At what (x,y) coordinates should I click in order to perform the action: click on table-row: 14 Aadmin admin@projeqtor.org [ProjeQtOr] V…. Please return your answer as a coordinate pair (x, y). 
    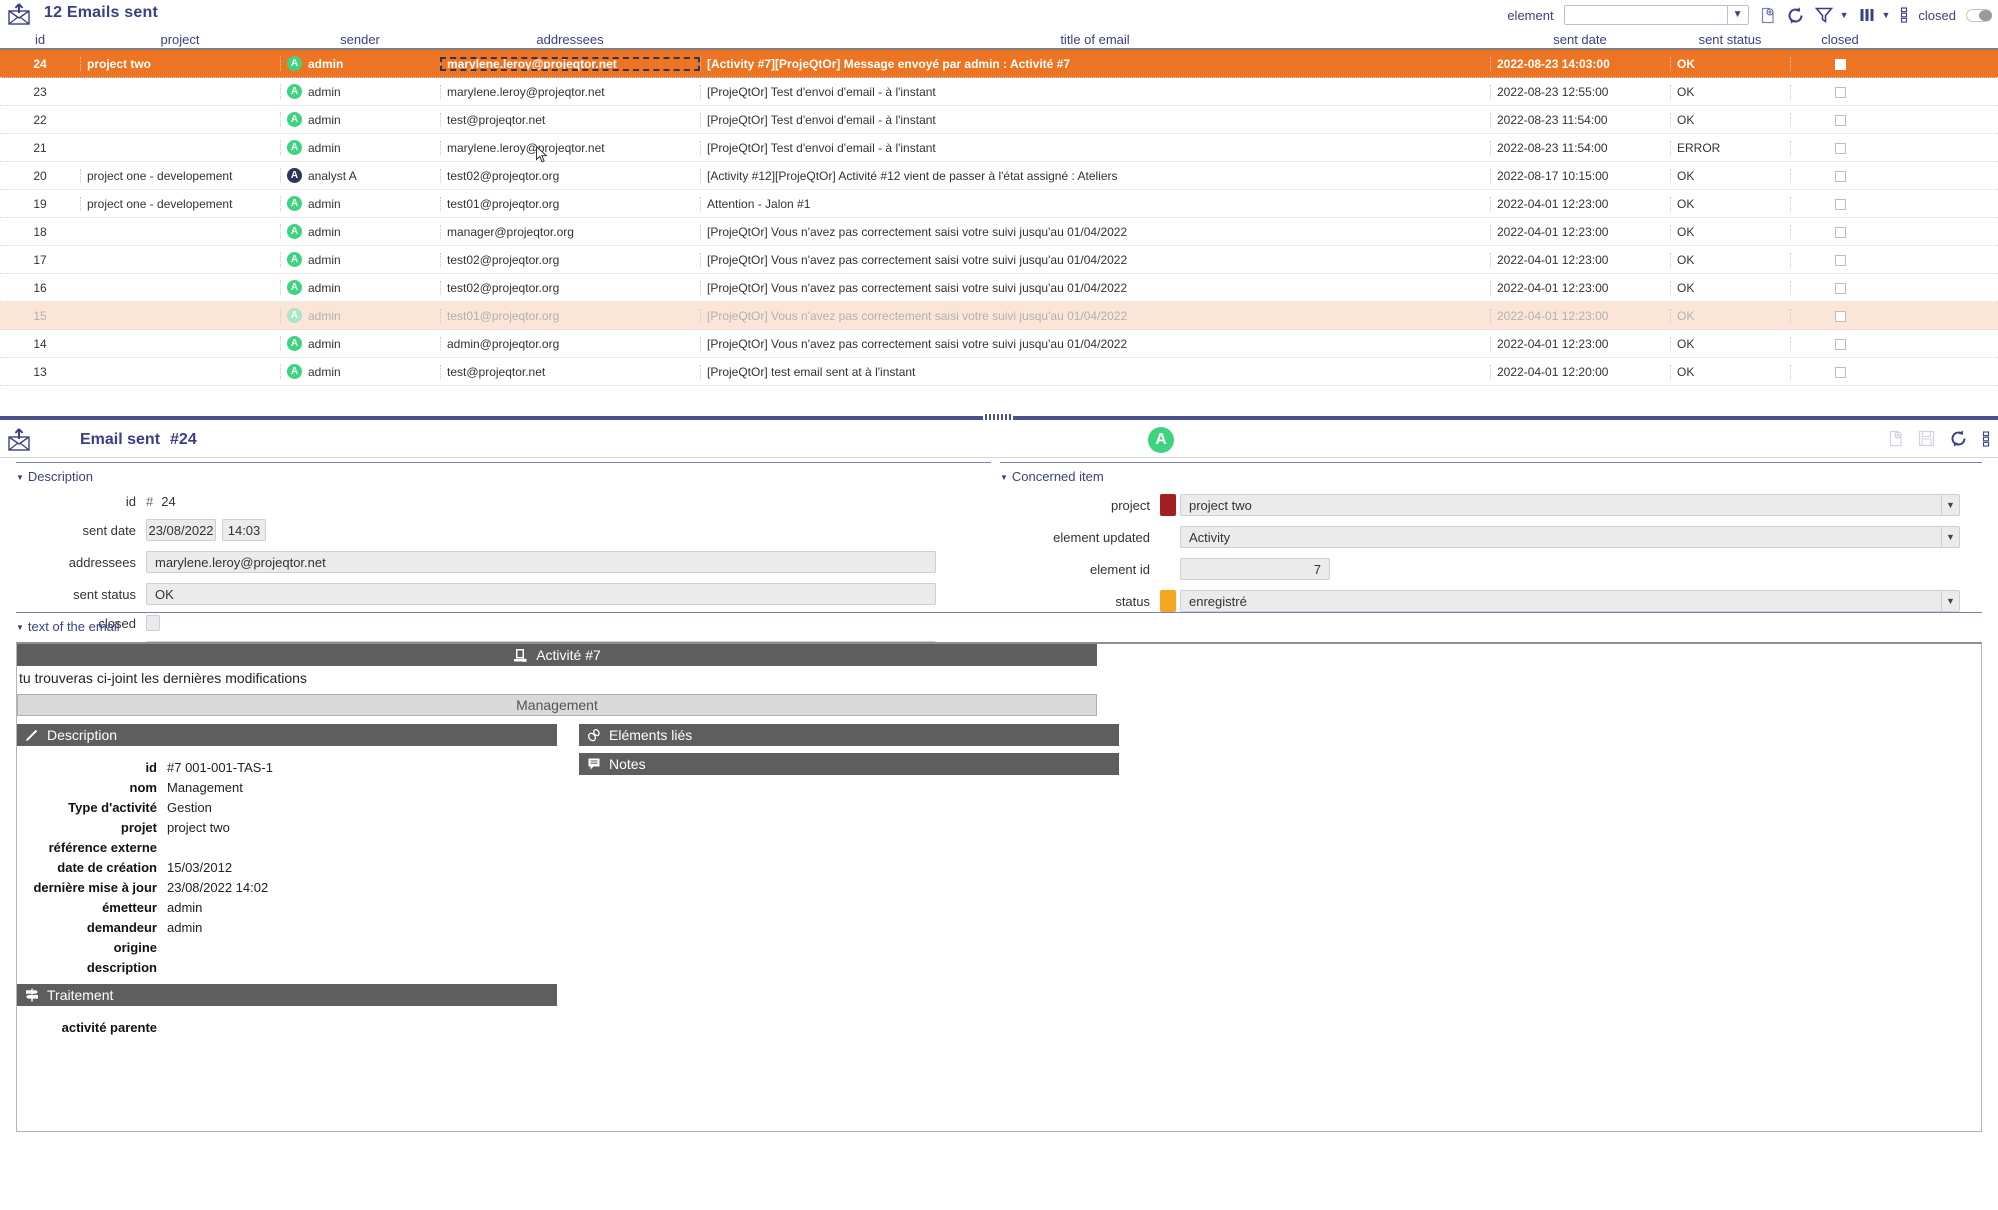
    Looking at the image, I should click on (999, 344).